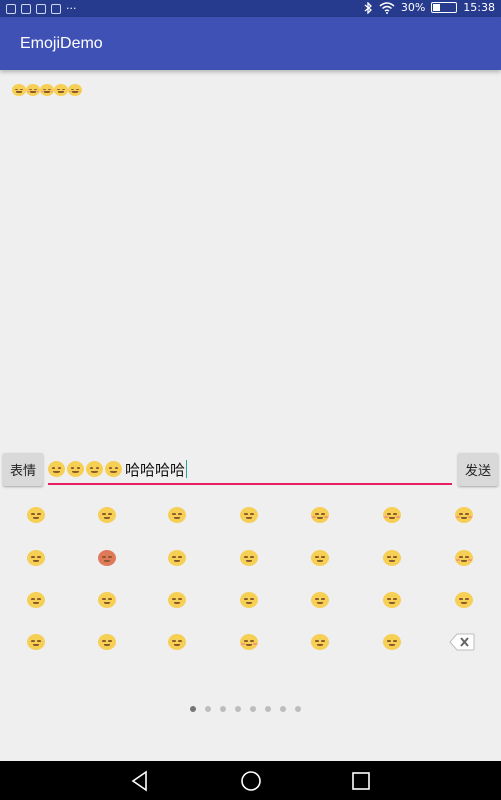  Describe the element at coordinates (250, 43) in the screenshot. I see `app-bar: EmojiDemo` at that location.